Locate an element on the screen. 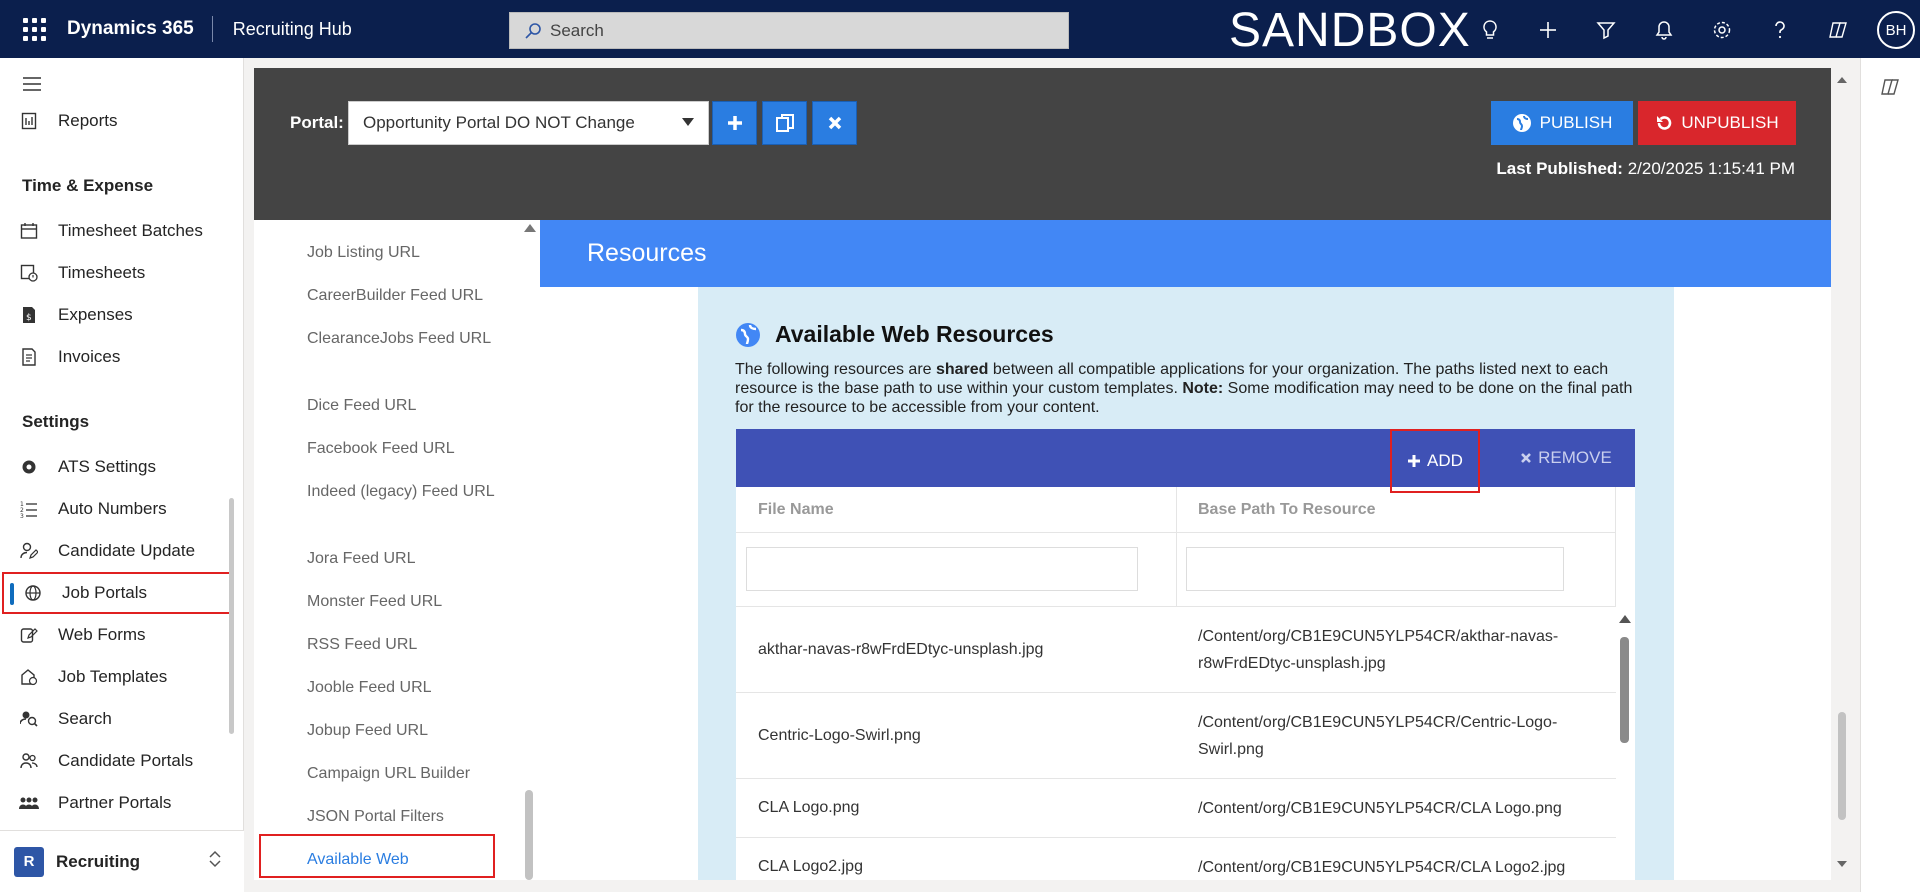 This screenshot has height=892, width=1920. remove-resource-button: REMOVE is located at coordinates (1566, 458).